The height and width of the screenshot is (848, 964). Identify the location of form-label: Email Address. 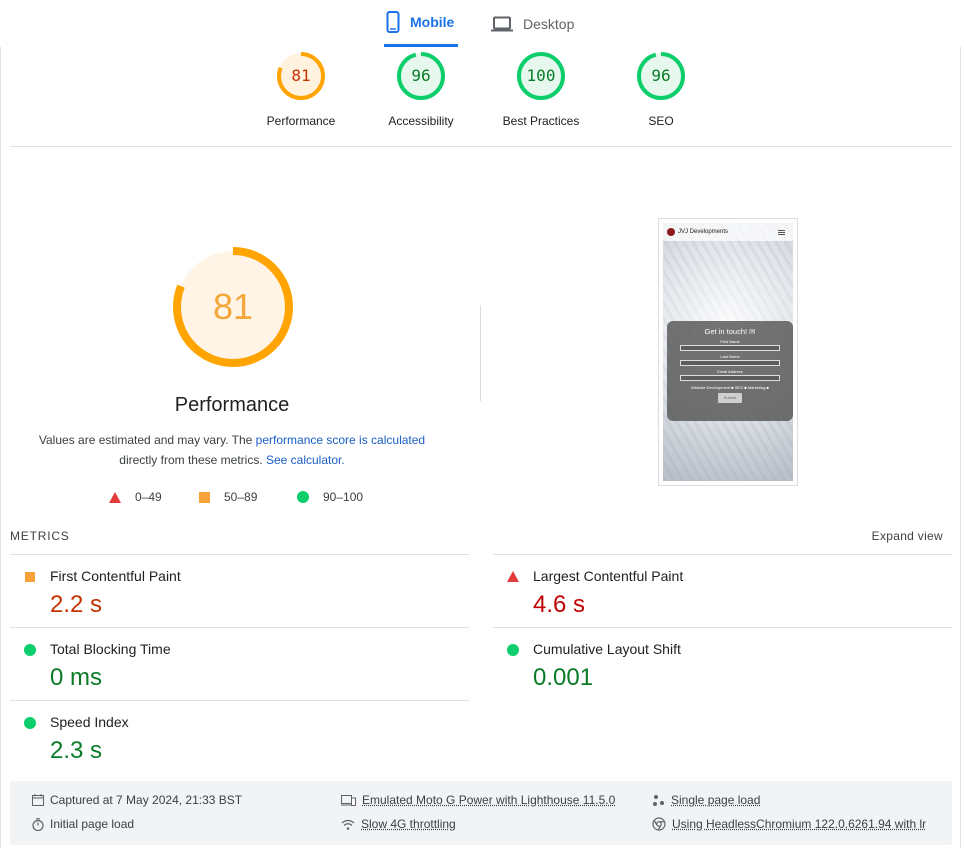
(730, 371).